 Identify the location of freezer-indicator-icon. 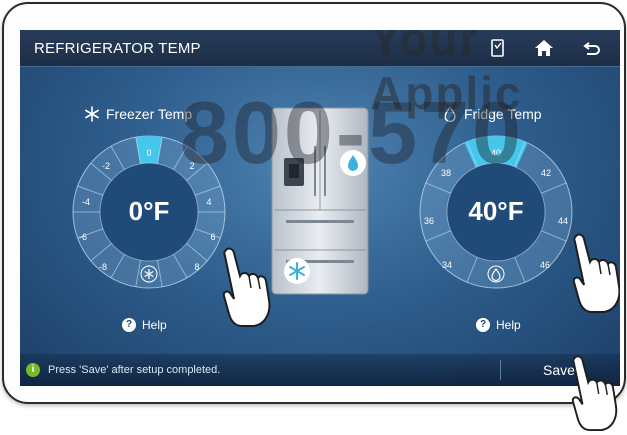
(297, 271).